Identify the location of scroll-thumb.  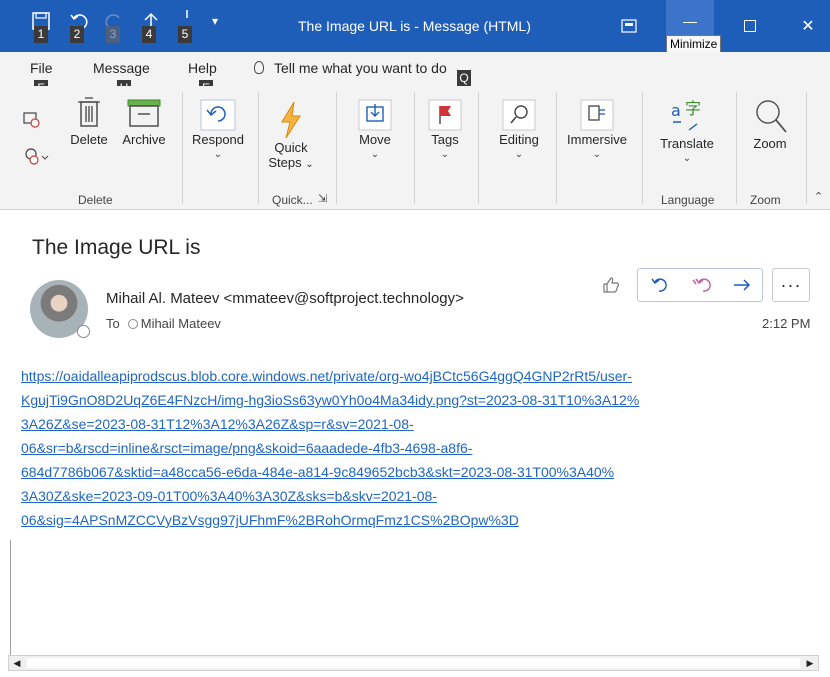
(413, 663).